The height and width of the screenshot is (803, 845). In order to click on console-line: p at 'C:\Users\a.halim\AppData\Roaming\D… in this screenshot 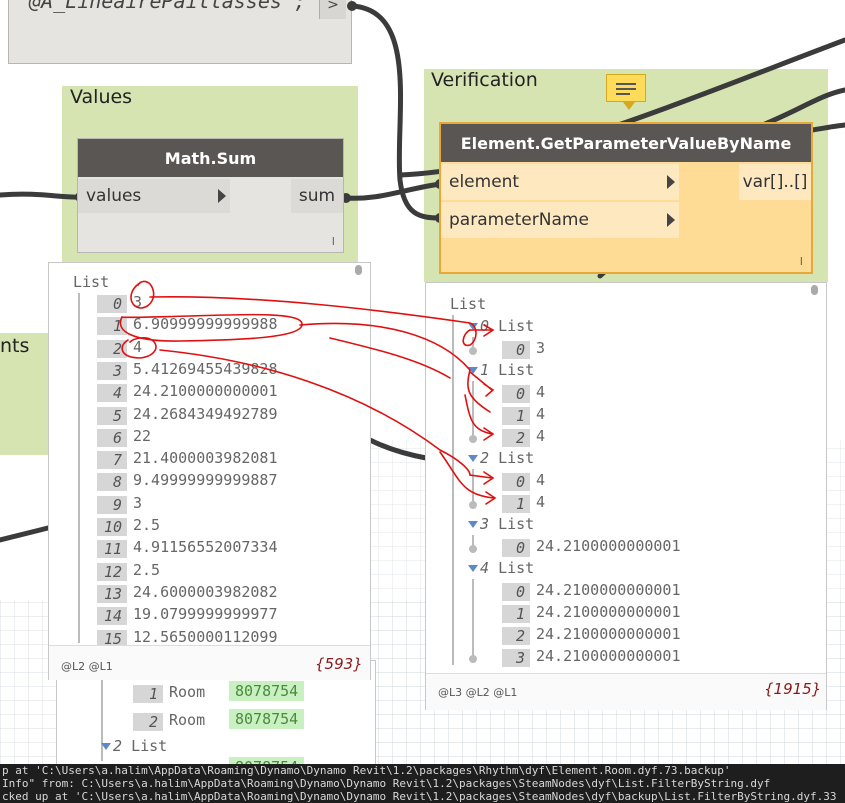, I will do `click(366, 770)`.